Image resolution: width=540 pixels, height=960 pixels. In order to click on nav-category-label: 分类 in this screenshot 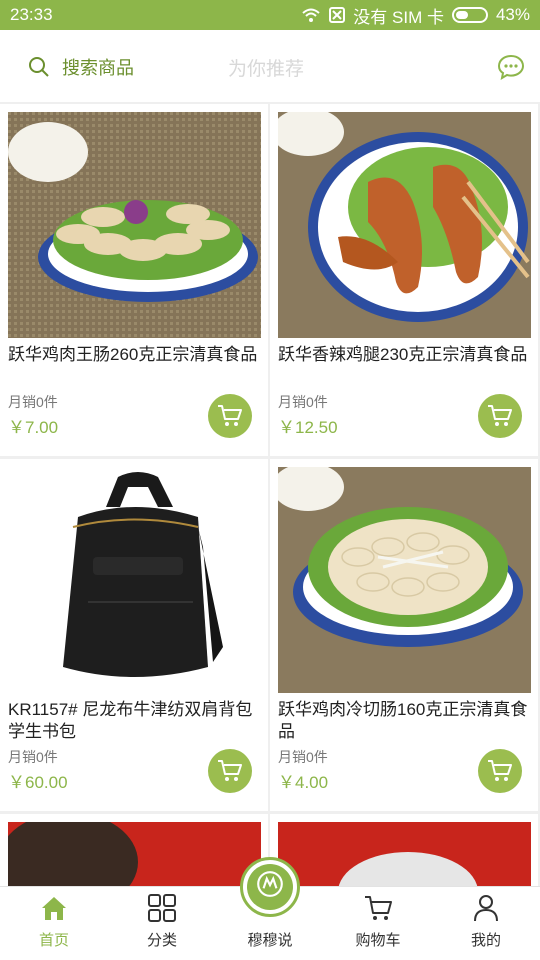, I will do `click(161, 940)`.